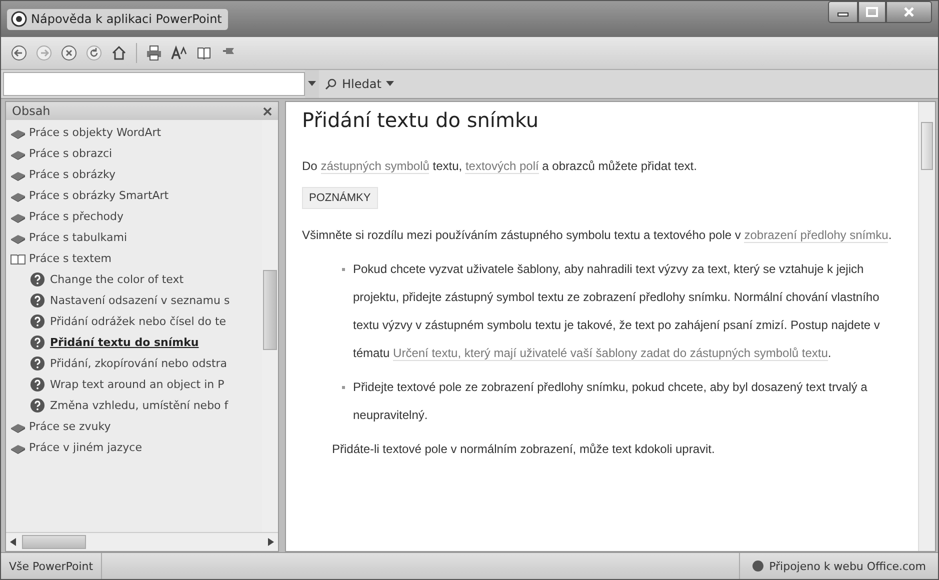  I want to click on horizontal-scrollbar, so click(142, 541).